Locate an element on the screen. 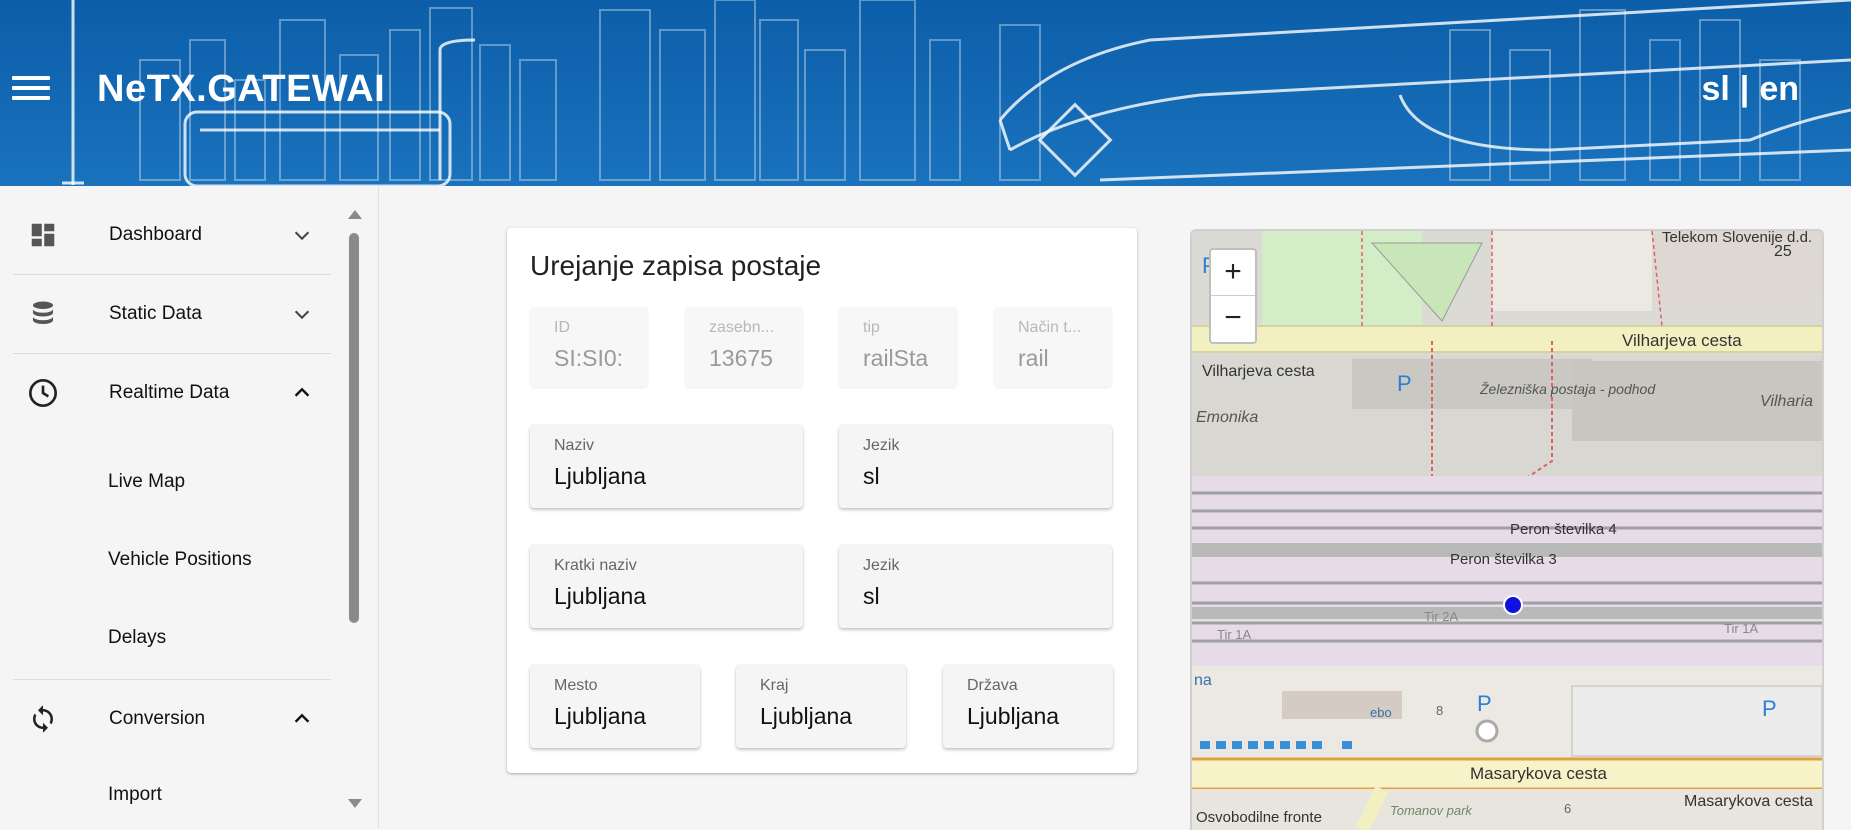  sidebar-item-label: Dashboard is located at coordinates (155, 234).